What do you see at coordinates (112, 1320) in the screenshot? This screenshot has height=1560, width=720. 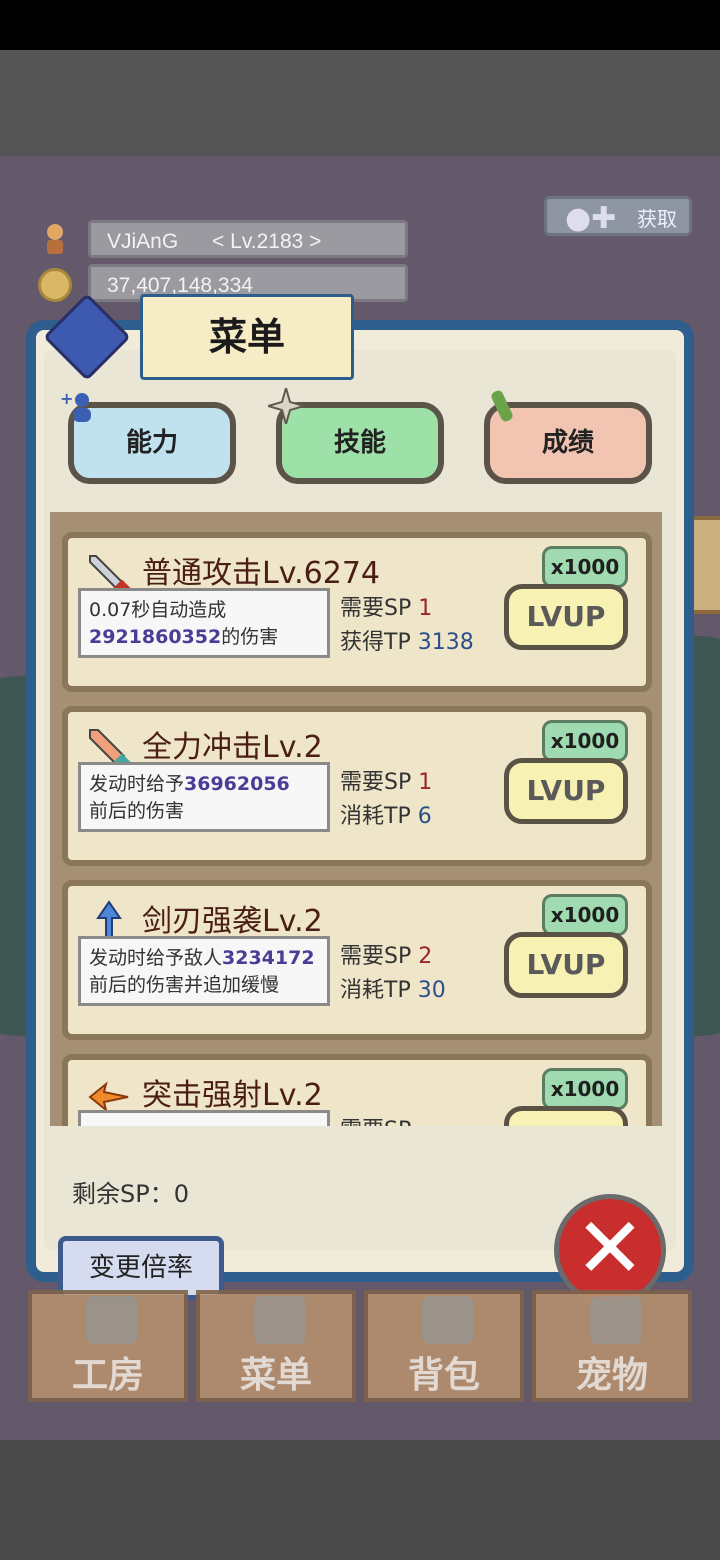 I see `house-icon` at bounding box center [112, 1320].